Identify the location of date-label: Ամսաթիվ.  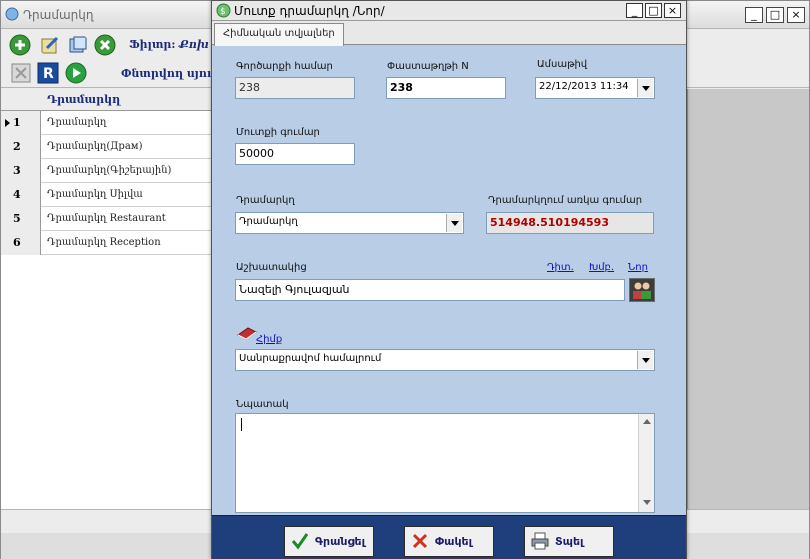
(562, 64).